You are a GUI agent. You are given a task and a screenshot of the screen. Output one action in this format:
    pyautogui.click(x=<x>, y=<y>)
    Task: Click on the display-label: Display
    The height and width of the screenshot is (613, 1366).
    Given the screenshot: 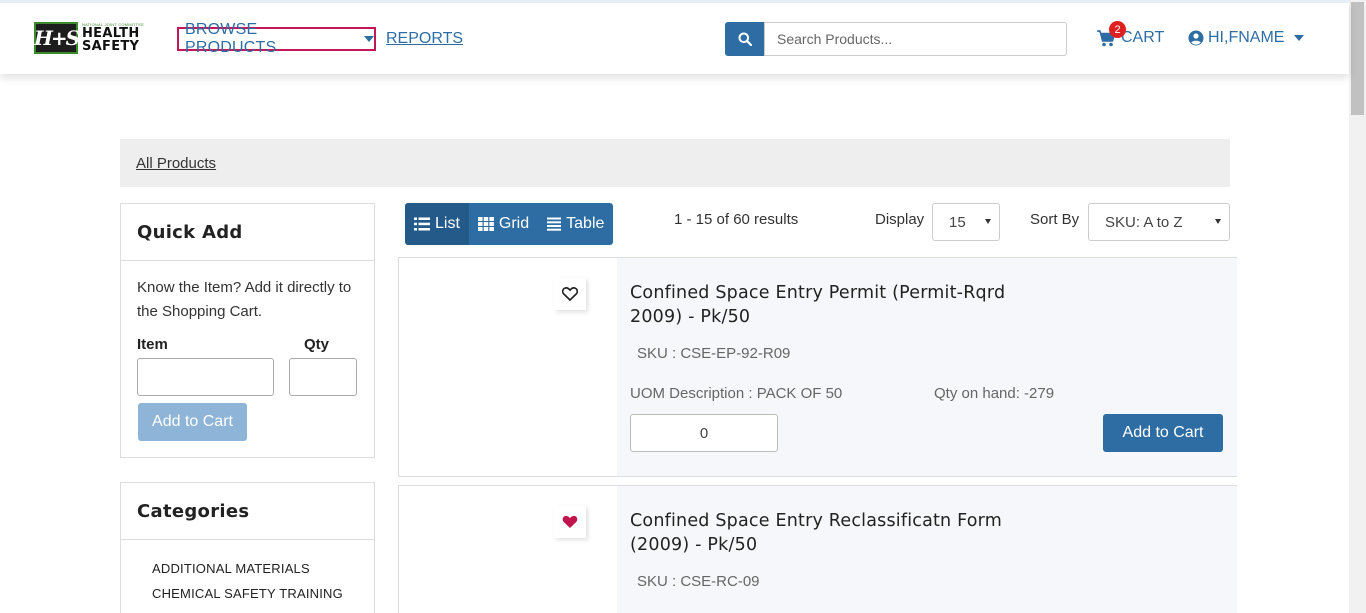 What is the action you would take?
    pyautogui.click(x=900, y=219)
    